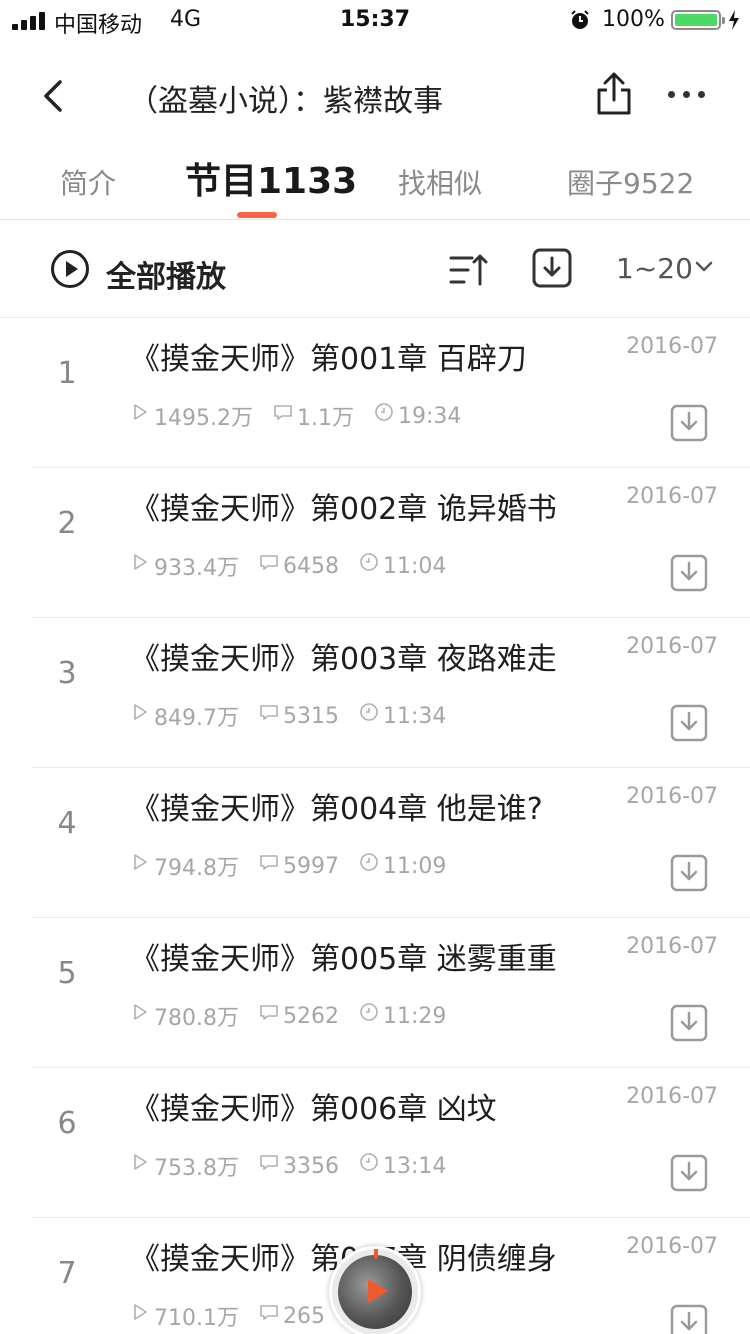 The width and height of the screenshot is (750, 1334). Describe the element at coordinates (67, 1123) in the screenshot. I see `episode-index: 6` at that location.